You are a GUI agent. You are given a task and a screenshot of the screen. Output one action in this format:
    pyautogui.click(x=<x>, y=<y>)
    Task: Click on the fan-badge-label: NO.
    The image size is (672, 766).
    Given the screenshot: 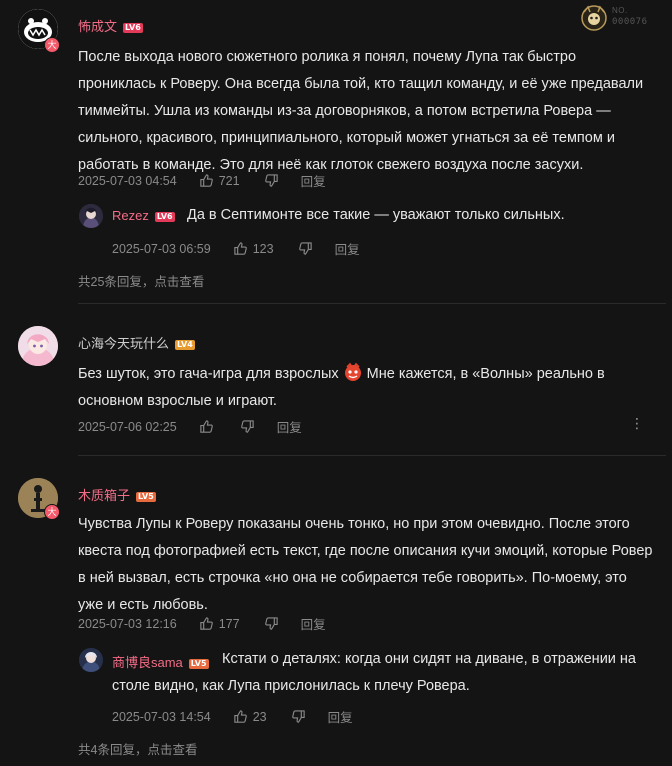 What is the action you would take?
    pyautogui.click(x=620, y=10)
    